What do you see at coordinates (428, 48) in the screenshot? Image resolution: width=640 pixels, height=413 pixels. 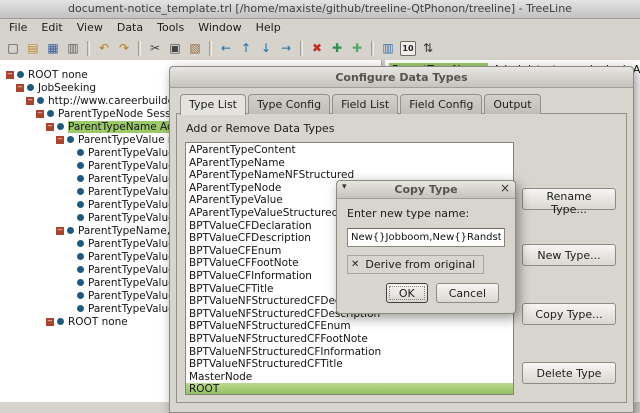 I see `sort-icon: ⇅` at bounding box center [428, 48].